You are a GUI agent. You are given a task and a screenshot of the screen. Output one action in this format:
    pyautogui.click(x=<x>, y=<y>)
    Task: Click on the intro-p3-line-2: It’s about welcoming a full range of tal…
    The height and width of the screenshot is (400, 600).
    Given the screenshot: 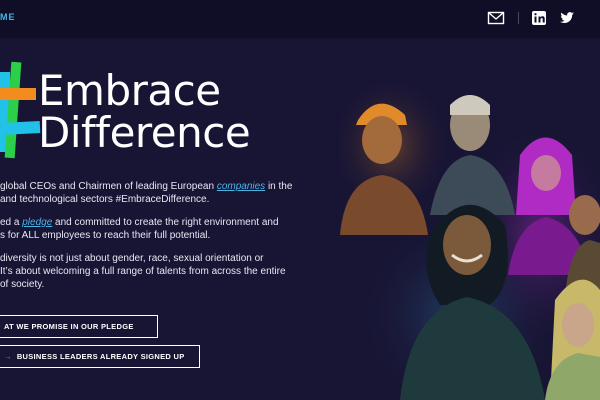 What is the action you would take?
    pyautogui.click(x=143, y=271)
    